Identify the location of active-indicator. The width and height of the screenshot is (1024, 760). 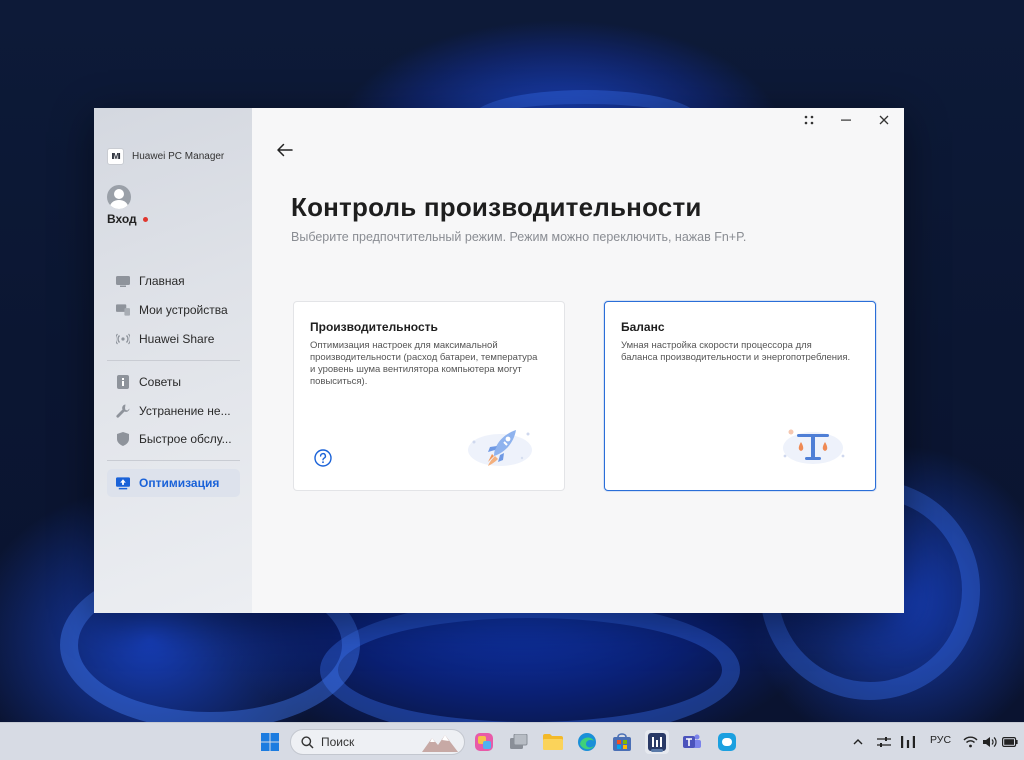
(657, 750).